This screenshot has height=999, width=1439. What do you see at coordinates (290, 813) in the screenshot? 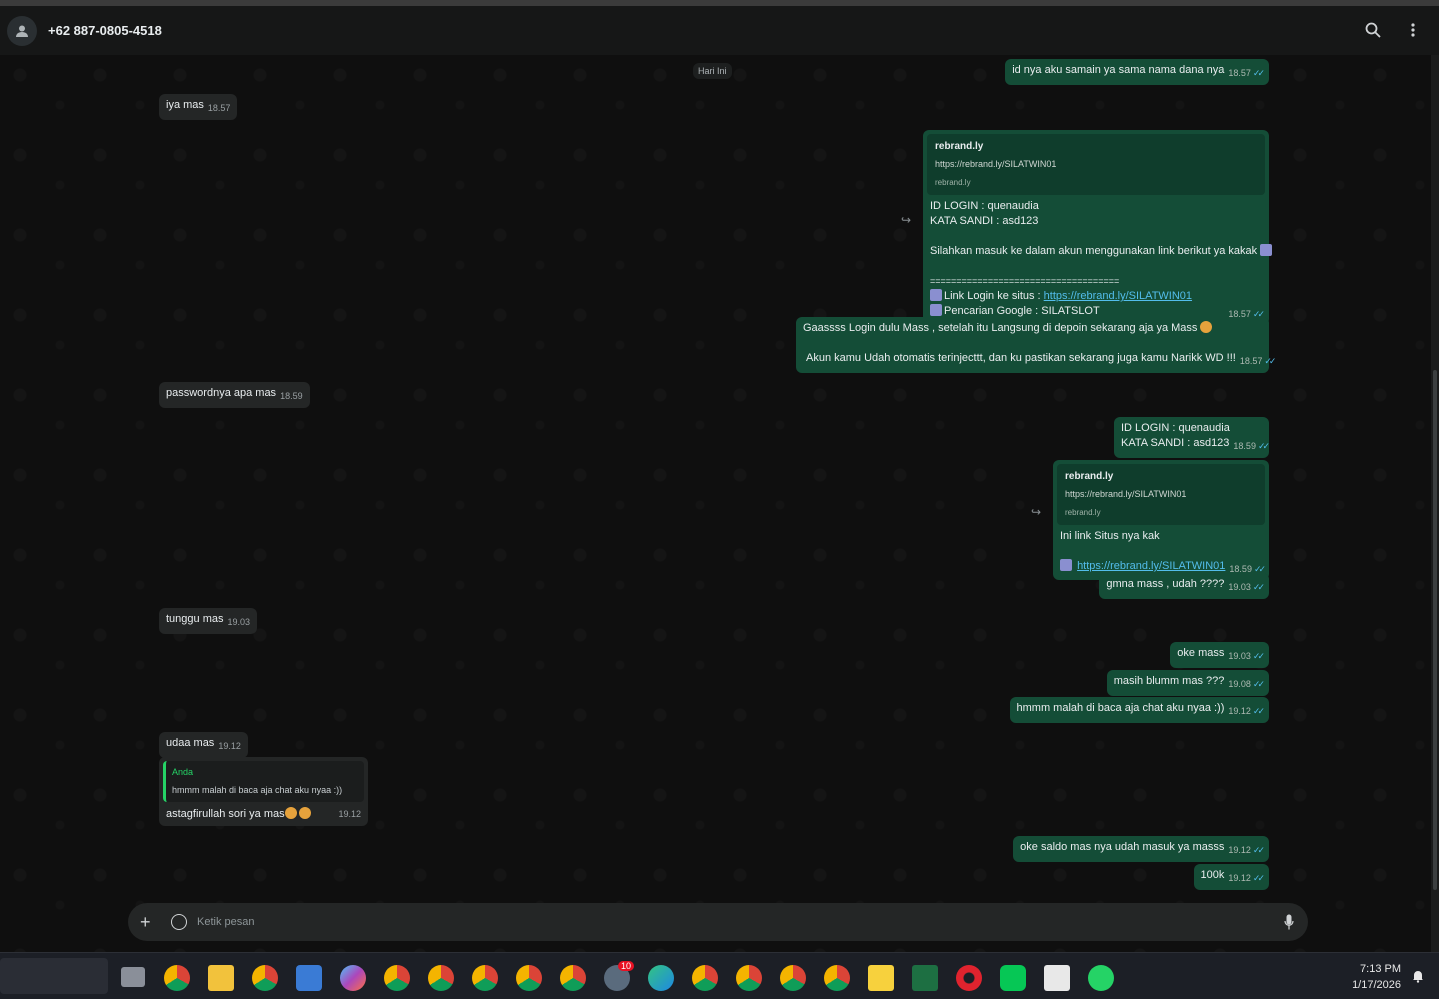
I see `crying-emoji-icon` at bounding box center [290, 813].